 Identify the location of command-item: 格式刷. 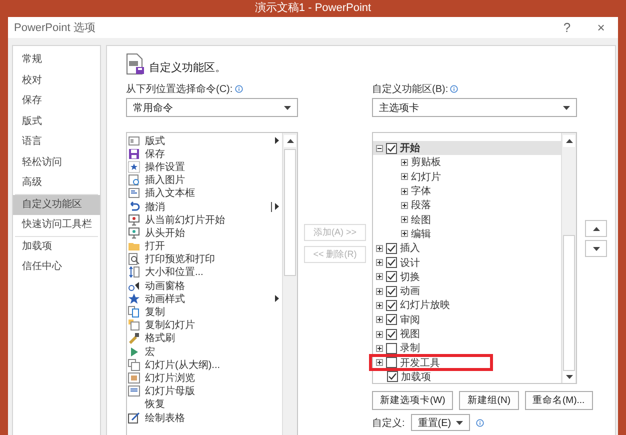
(204, 338).